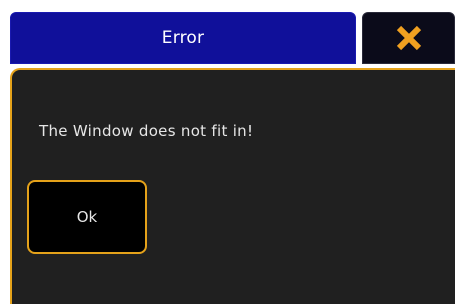 This screenshot has width=455, height=304. I want to click on ok-button: Ok, so click(87, 217).